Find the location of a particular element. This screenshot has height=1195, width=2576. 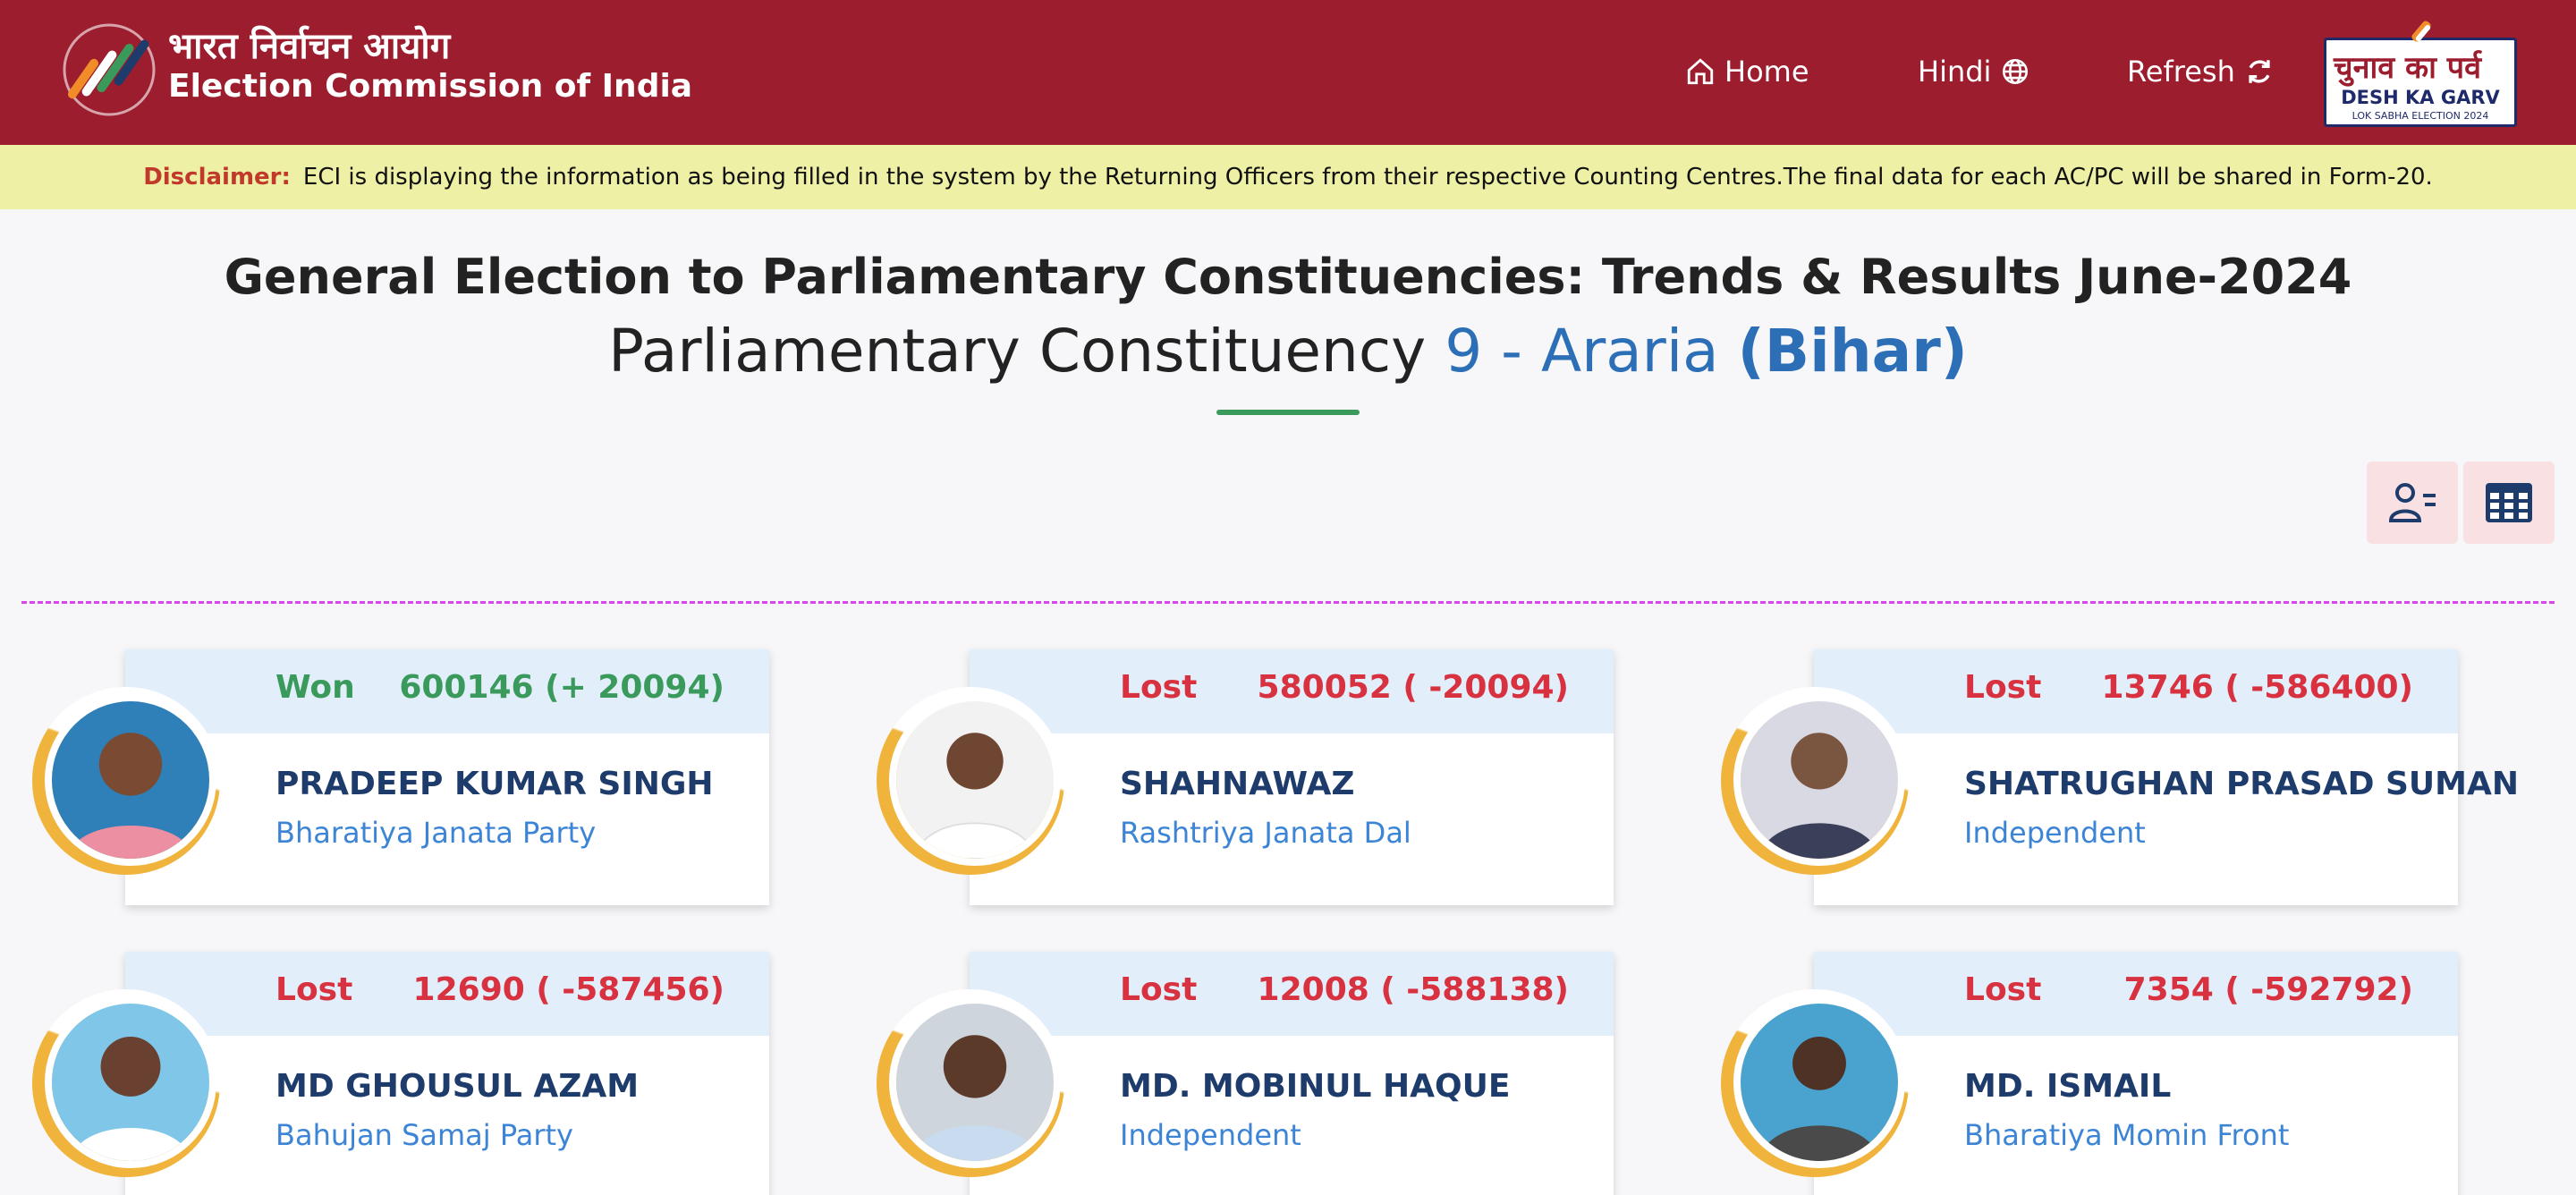

ballot-ink-icon is located at coordinates (2421, 32).